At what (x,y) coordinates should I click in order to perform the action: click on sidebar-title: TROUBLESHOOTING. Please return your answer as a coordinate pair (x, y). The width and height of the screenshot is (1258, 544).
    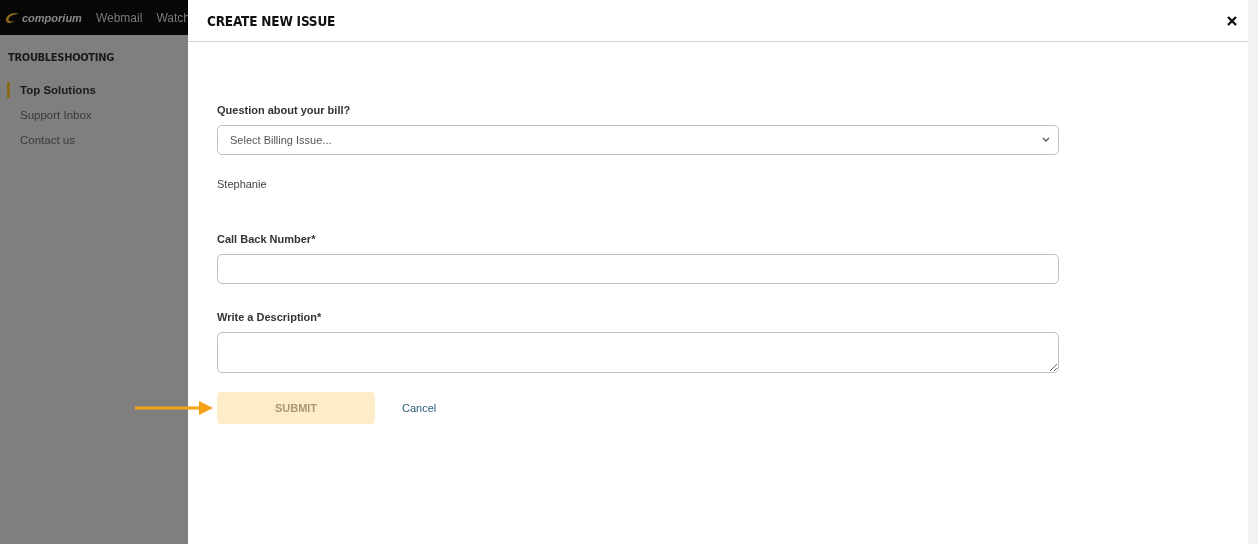
    Looking at the image, I should click on (61, 57).